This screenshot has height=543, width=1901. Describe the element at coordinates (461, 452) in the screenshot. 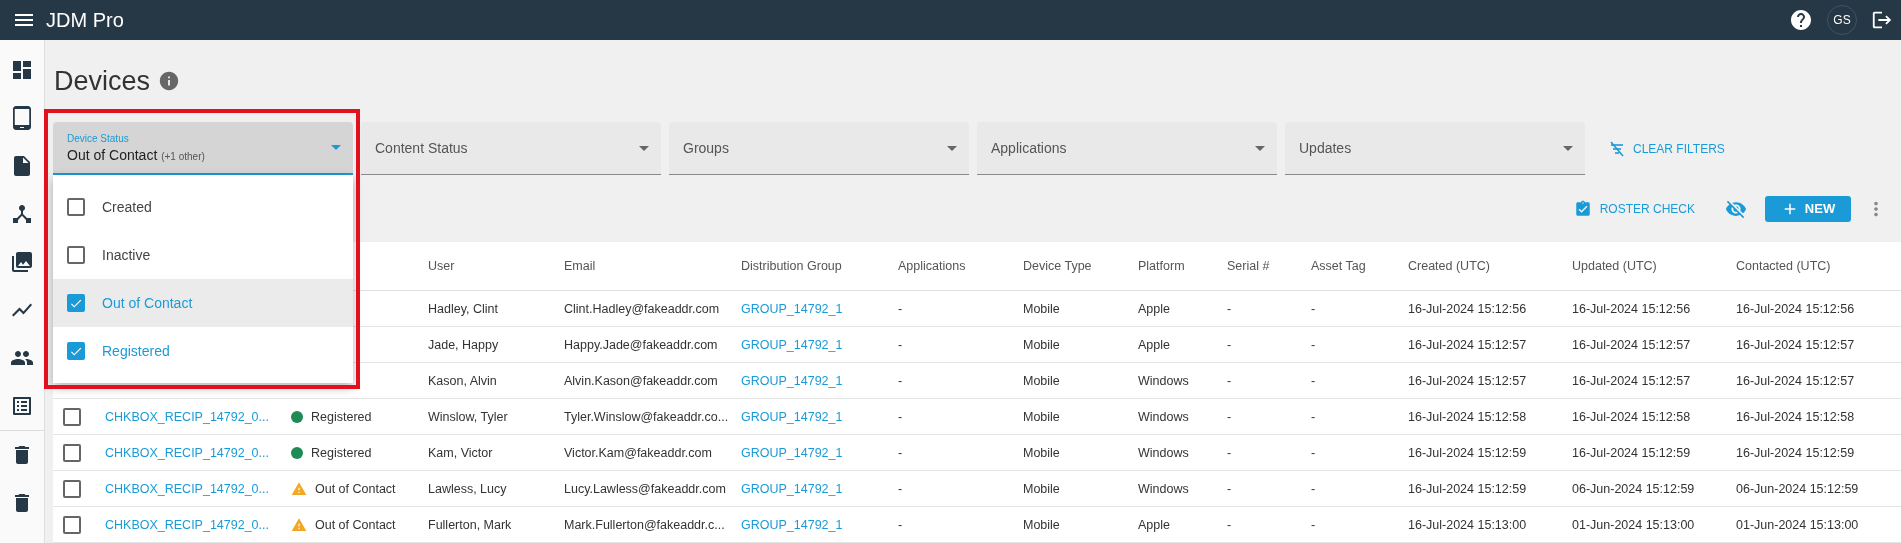

I see `table-cell-text: Kam, Victor` at that location.